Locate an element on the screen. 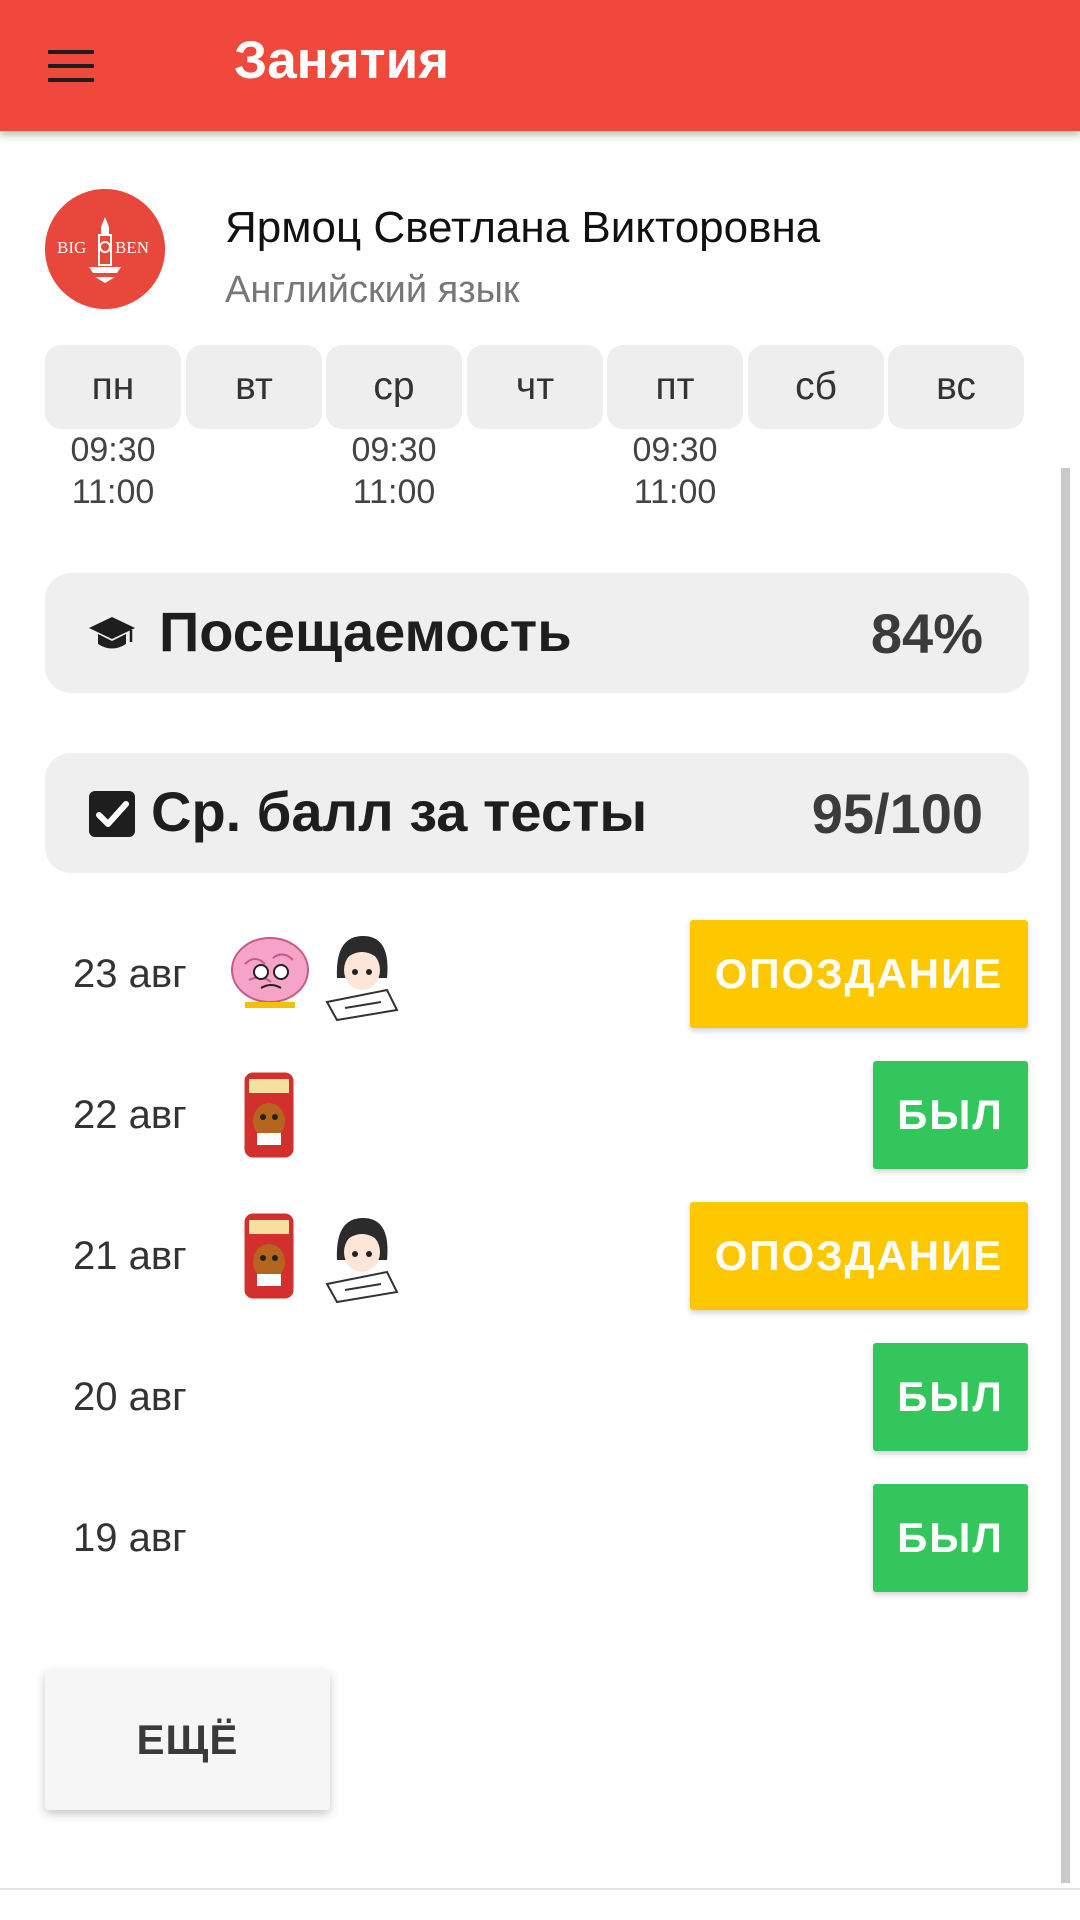 The width and height of the screenshot is (1080, 1920). logo-text-left: BIG is located at coordinates (71, 247).